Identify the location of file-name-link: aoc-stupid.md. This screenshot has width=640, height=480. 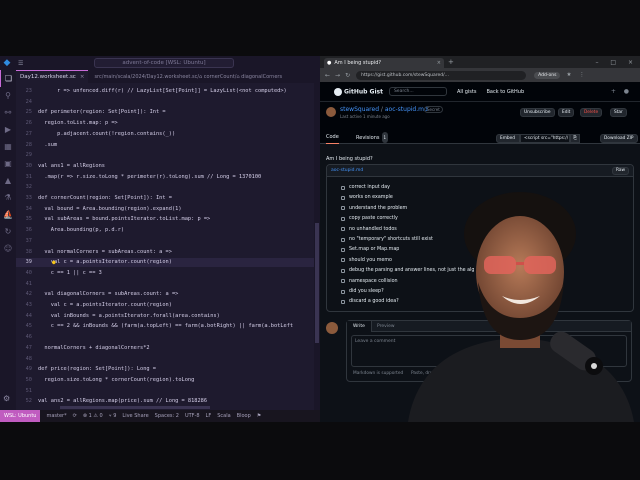
(347, 170).